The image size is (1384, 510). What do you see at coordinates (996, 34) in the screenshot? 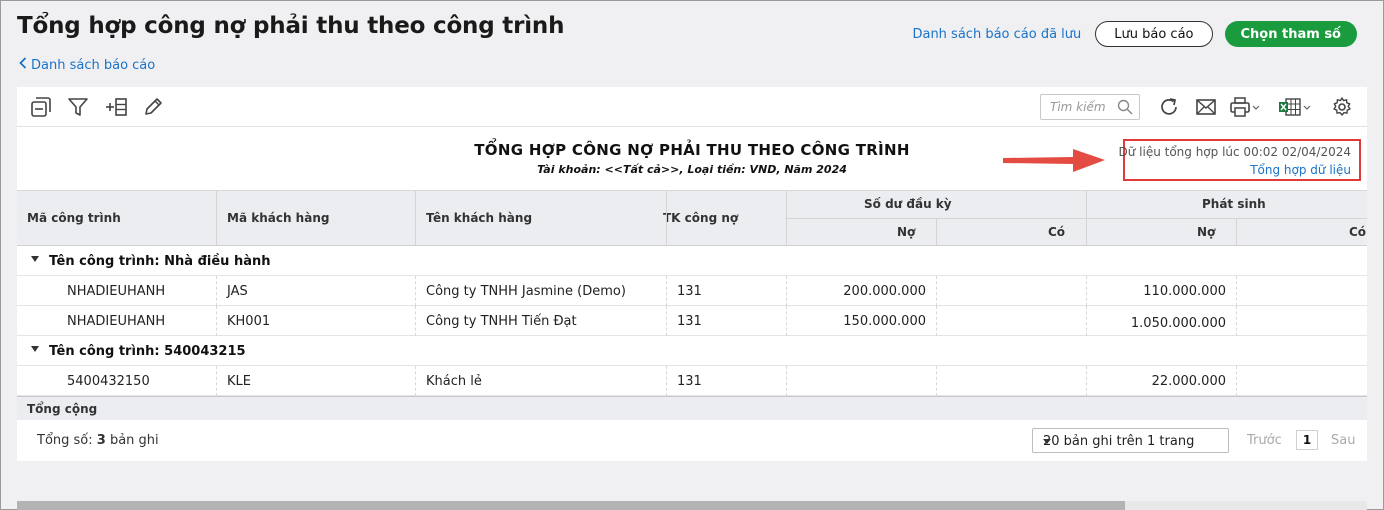
I see `saved-reports-link: Danh sách báo cáo đã lưu` at bounding box center [996, 34].